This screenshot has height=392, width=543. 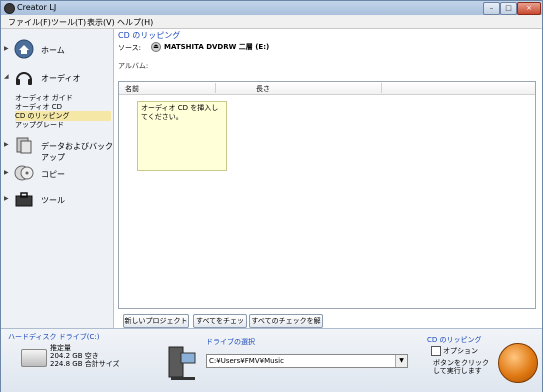 What do you see at coordinates (454, 340) in the screenshot?
I see `rip-title: CD のリッピング` at bounding box center [454, 340].